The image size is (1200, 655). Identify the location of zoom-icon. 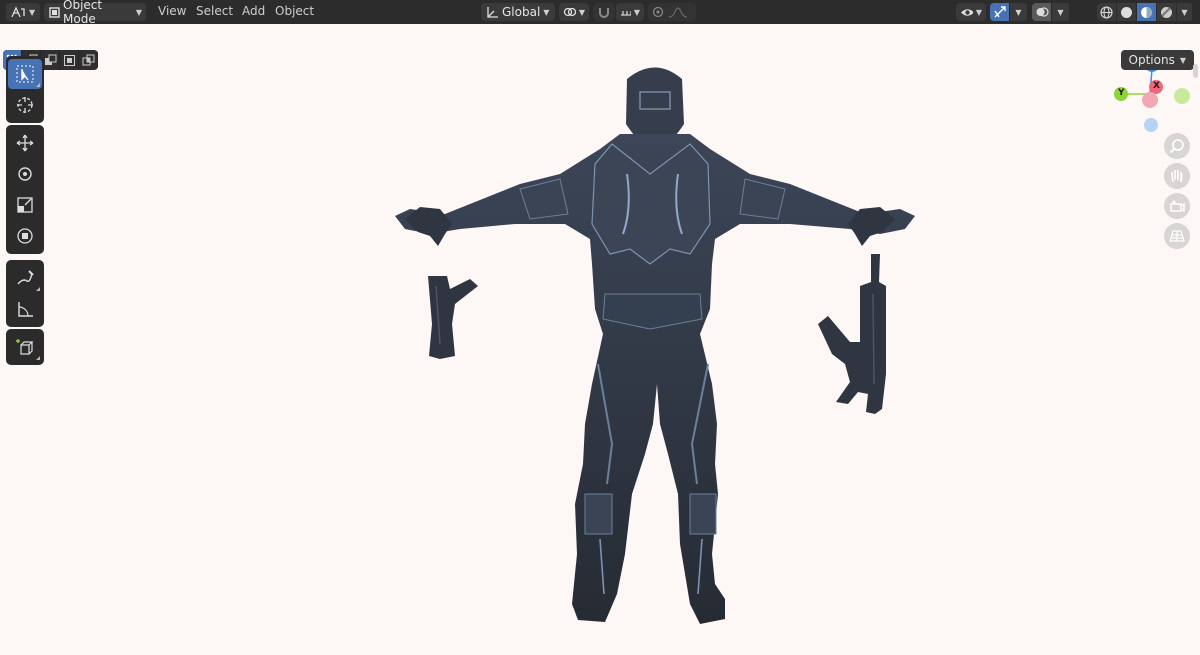
(1176, 146).